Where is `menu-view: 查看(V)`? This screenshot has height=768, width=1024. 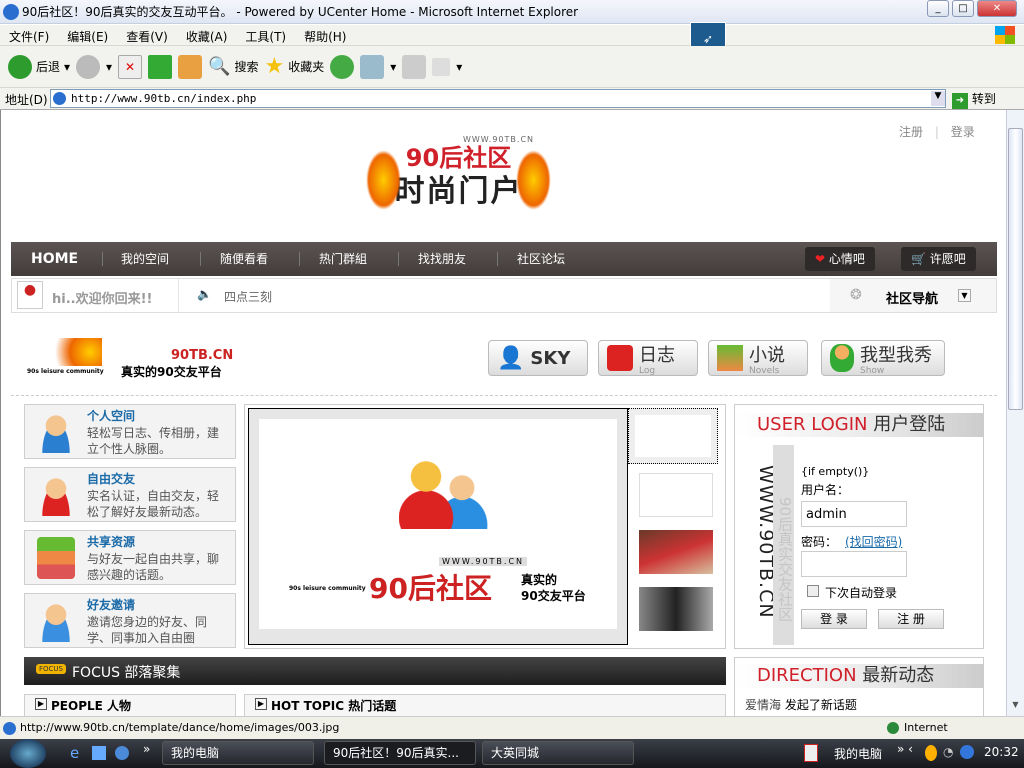 menu-view: 查看(V) is located at coordinates (147, 36).